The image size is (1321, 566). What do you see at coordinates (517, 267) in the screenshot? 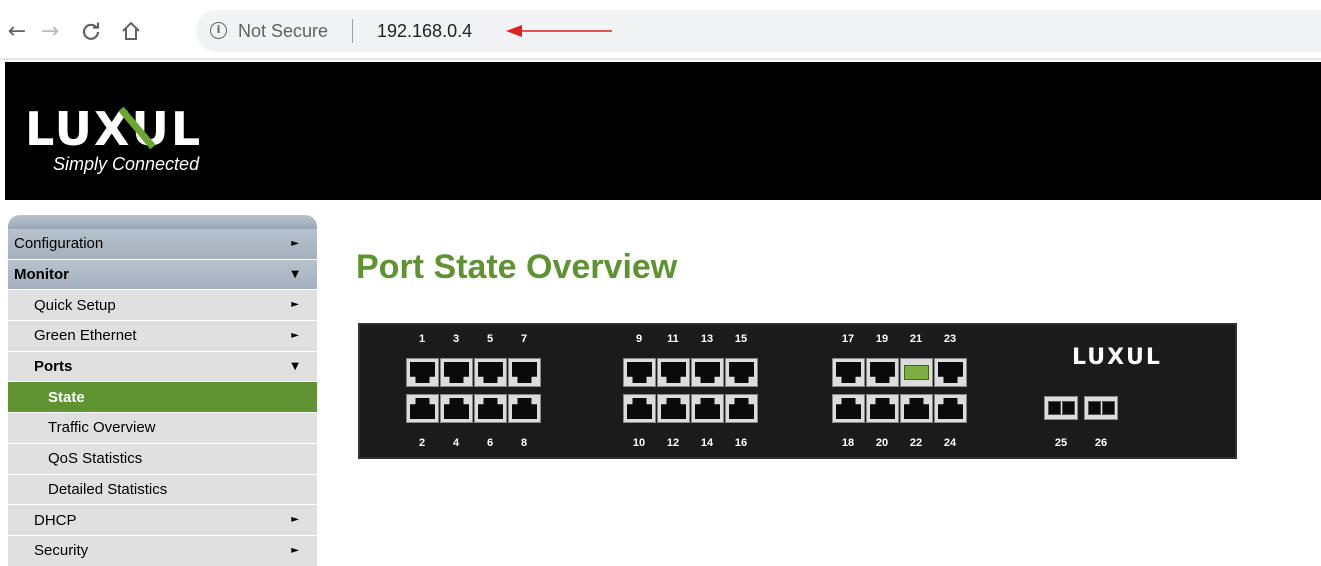
I see `page-title: Port State Overview` at bounding box center [517, 267].